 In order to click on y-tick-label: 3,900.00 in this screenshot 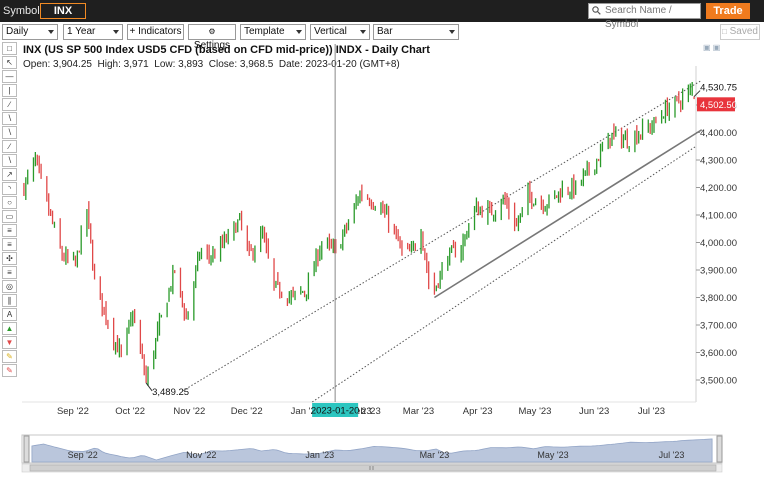, I will do `click(718, 271)`.